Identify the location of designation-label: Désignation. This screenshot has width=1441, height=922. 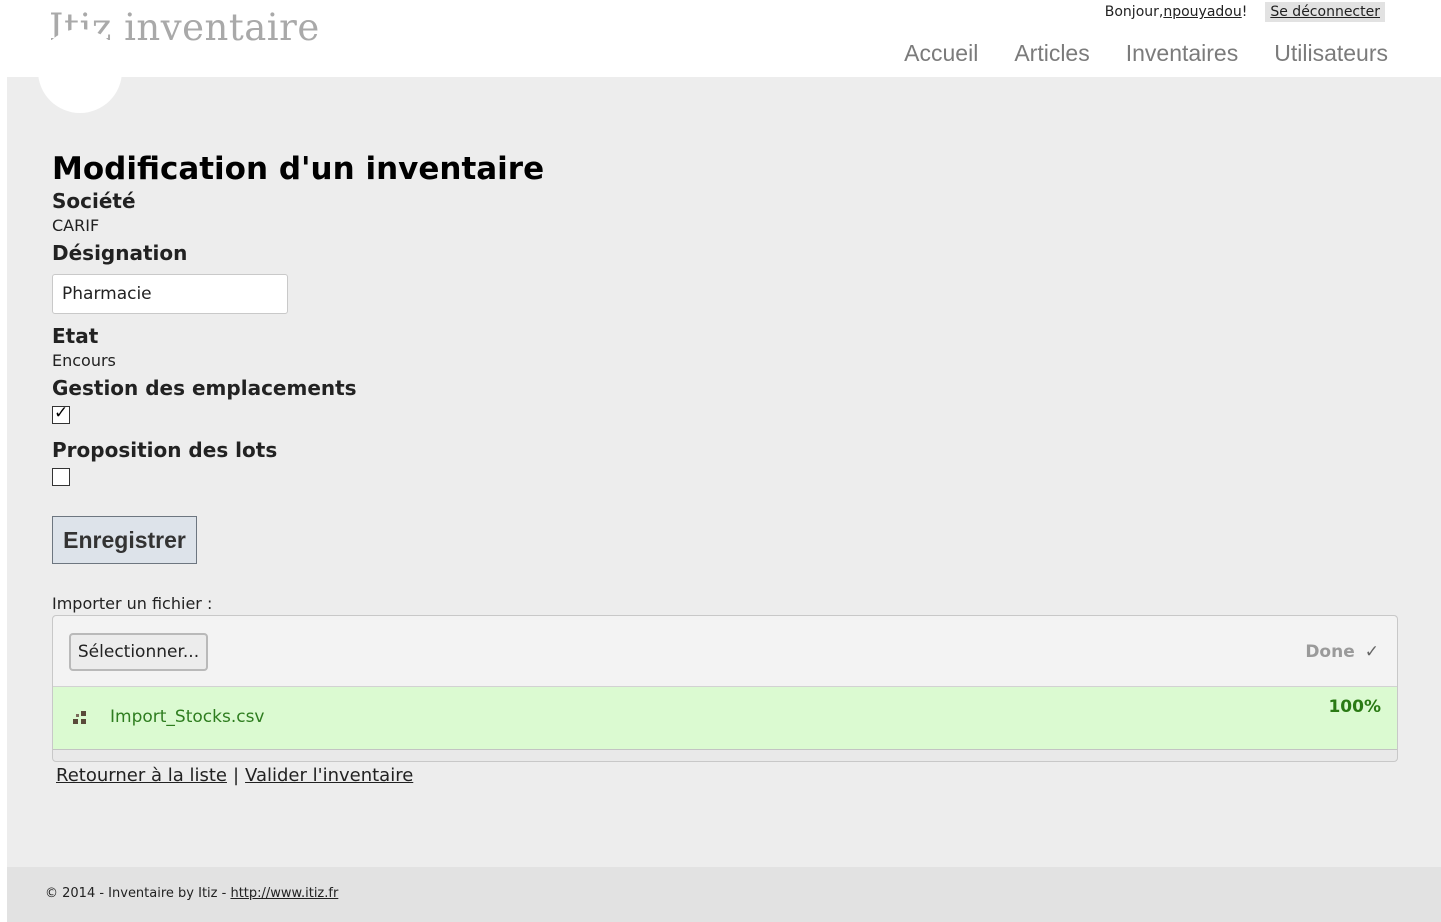
(120, 253).